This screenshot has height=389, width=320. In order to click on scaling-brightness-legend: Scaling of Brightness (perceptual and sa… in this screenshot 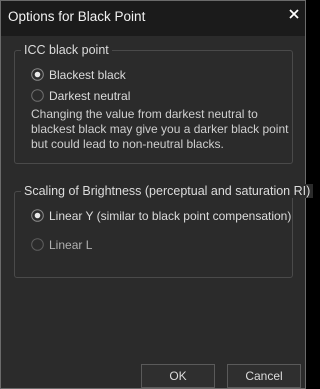, I will do `click(167, 191)`.